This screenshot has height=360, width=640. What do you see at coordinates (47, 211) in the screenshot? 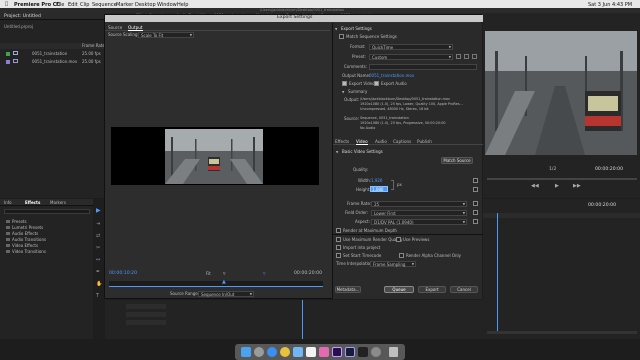
I see `effects-search` at bounding box center [47, 211].